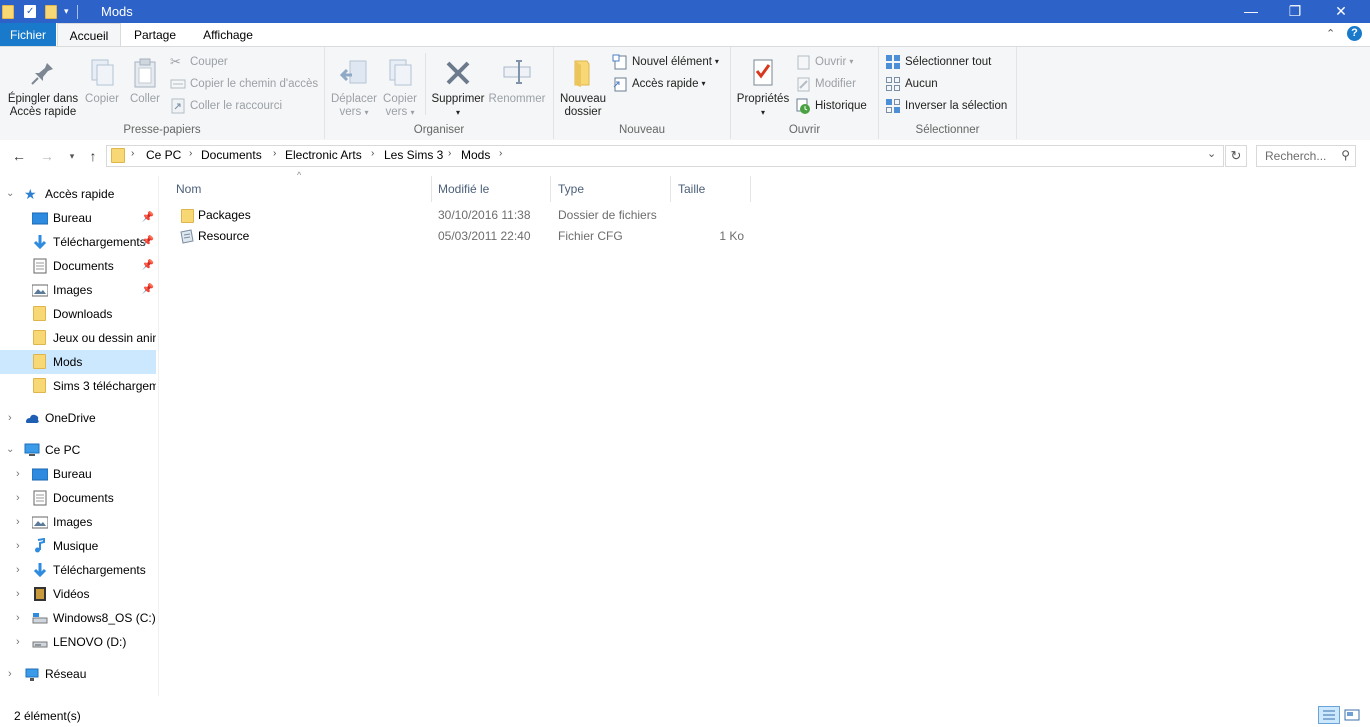 The width and height of the screenshot is (1370, 727). I want to click on sidebar-item-pc: › Téléchargements, so click(78, 570).